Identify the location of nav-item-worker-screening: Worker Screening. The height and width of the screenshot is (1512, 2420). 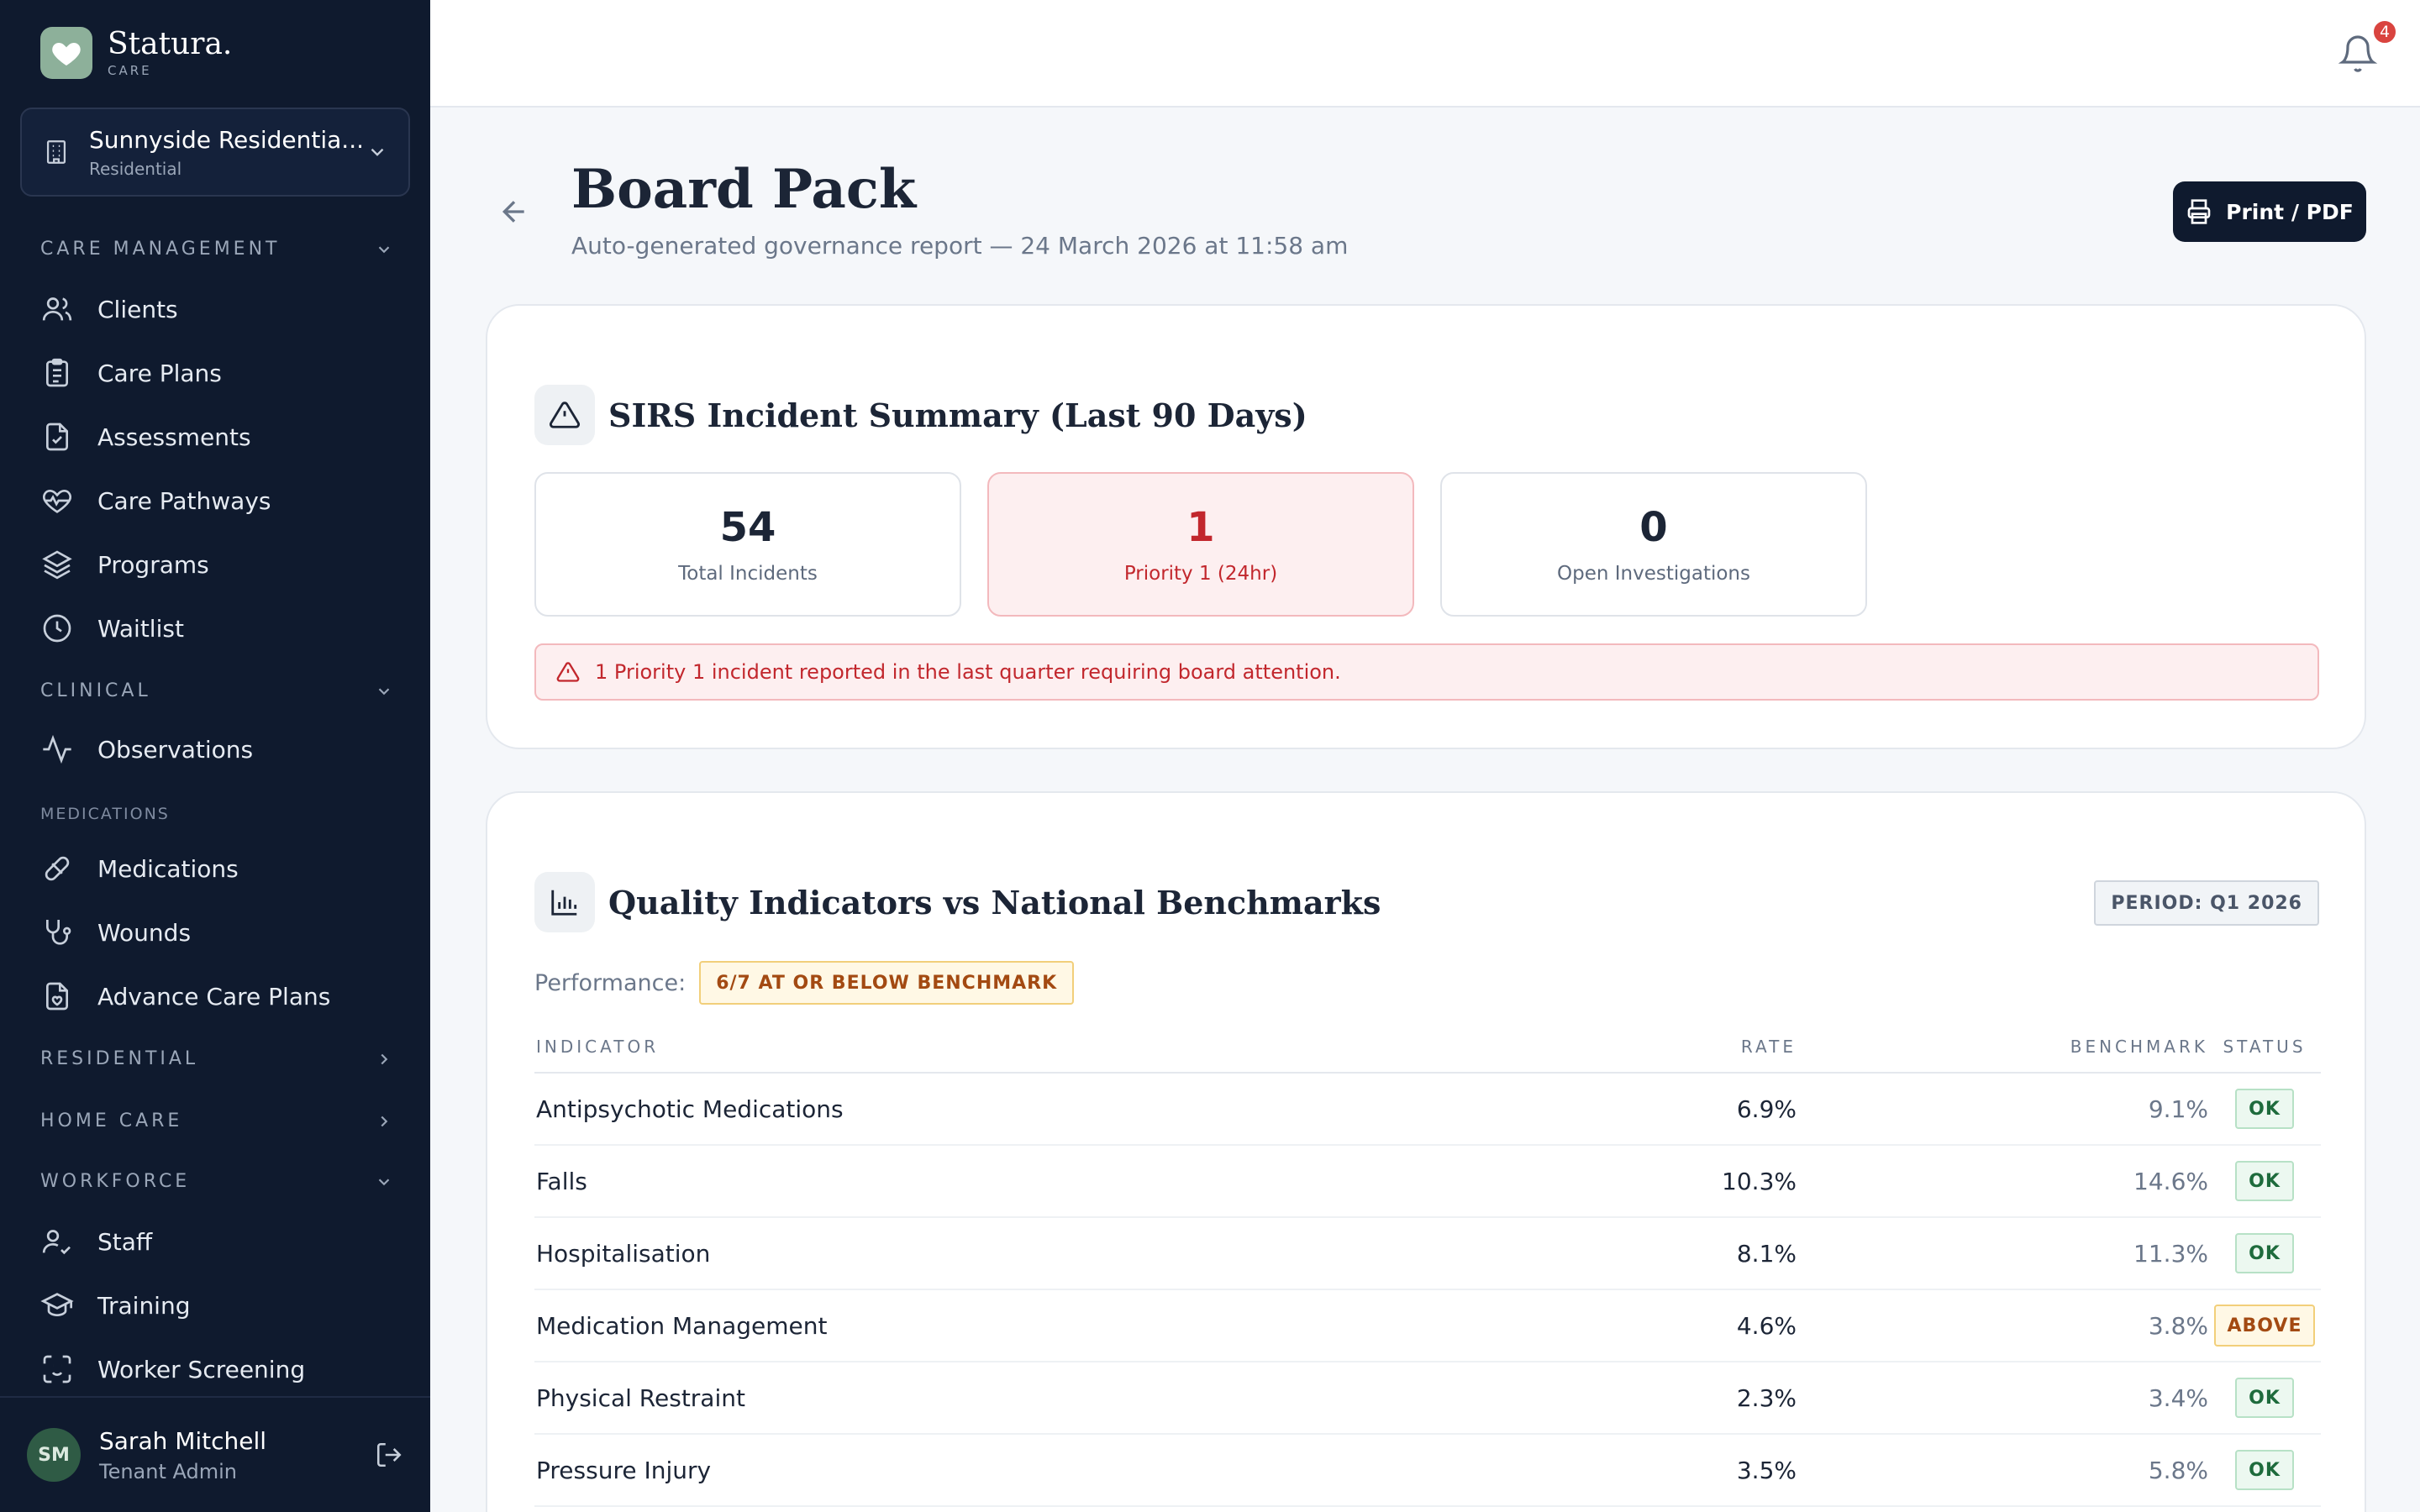
(217, 1369).